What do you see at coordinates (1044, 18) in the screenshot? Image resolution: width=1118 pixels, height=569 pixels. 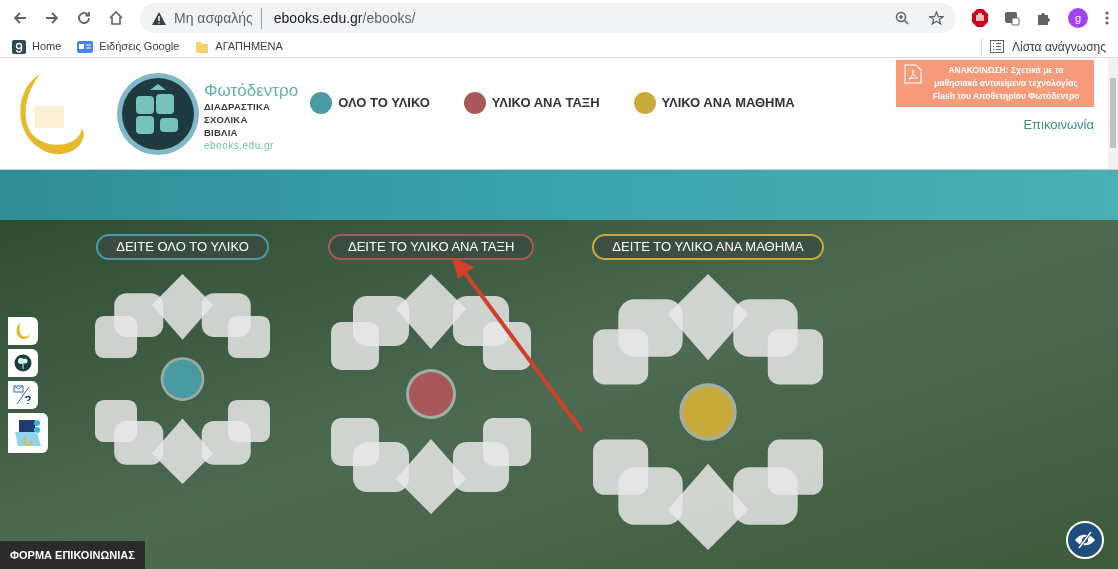 I see `puzzle-icon` at bounding box center [1044, 18].